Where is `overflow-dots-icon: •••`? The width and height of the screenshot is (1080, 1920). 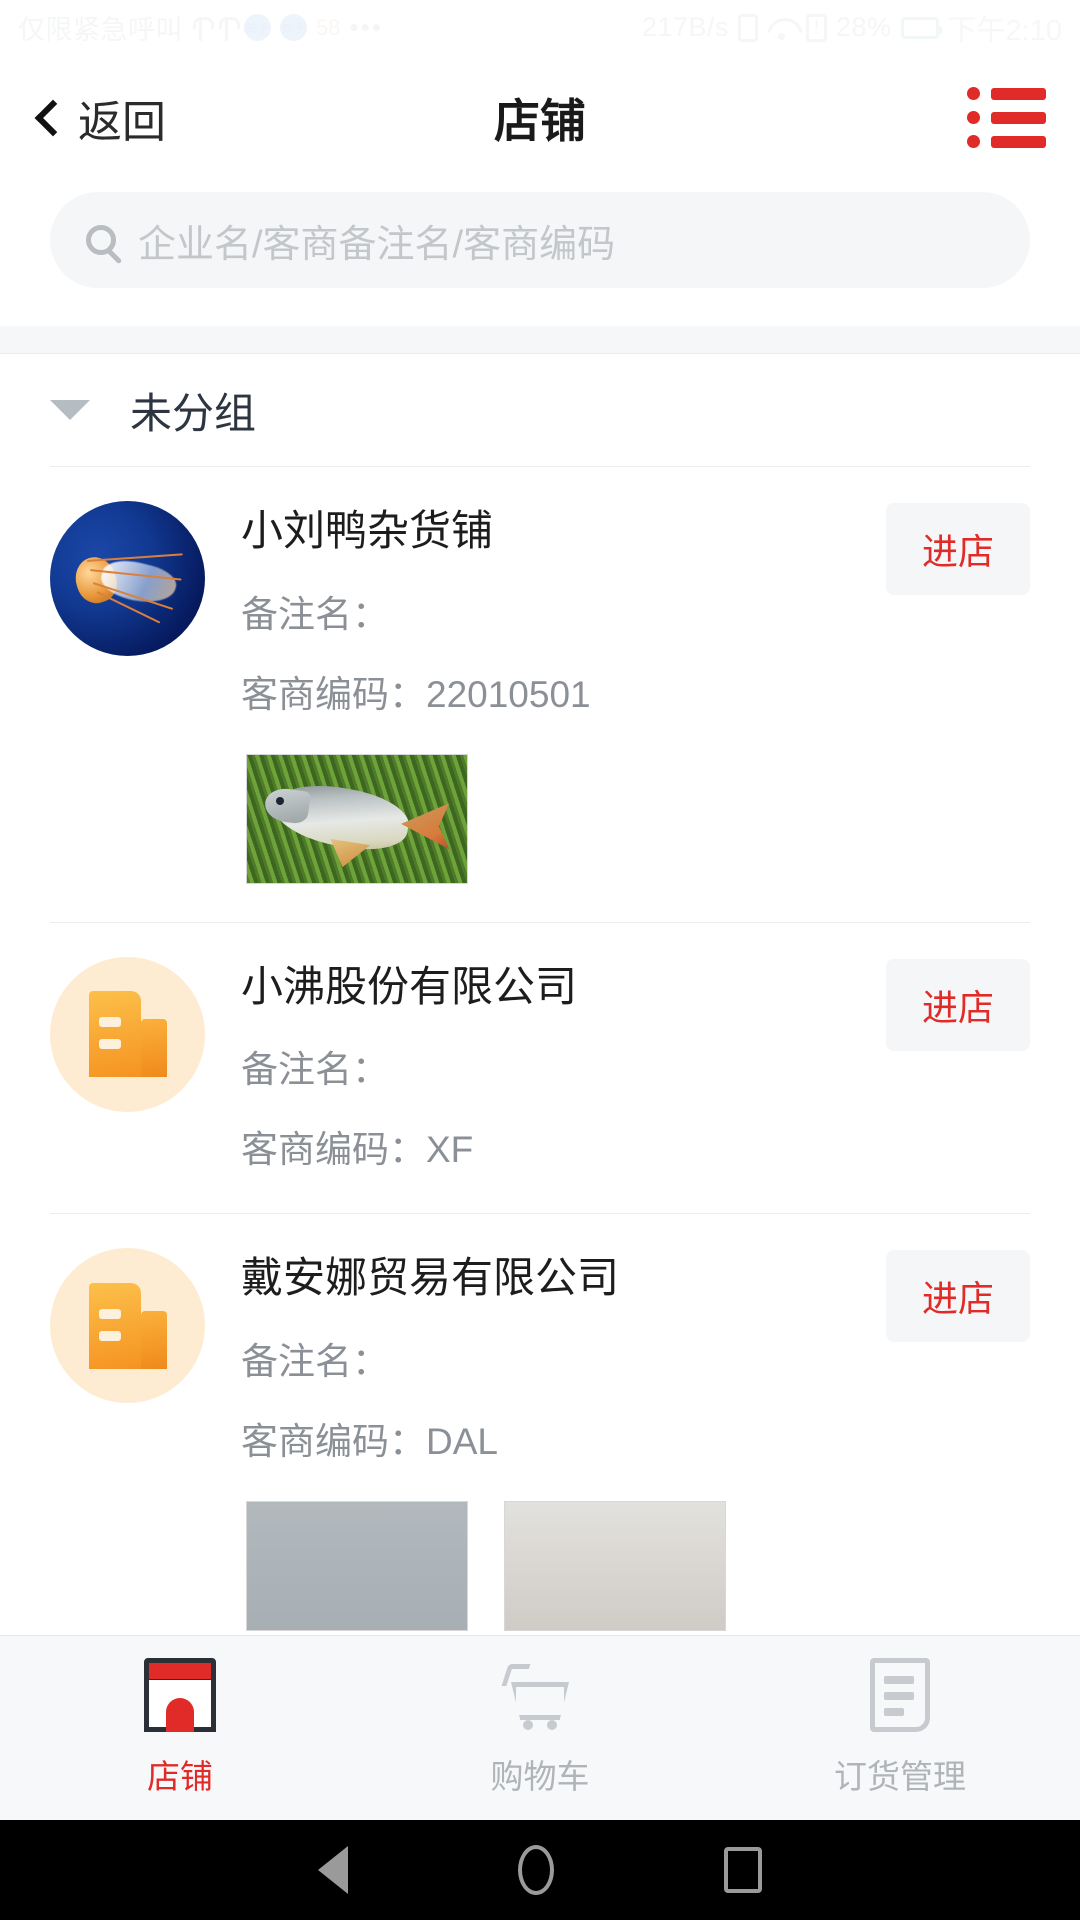 overflow-dots-icon: ••• is located at coordinates (366, 27).